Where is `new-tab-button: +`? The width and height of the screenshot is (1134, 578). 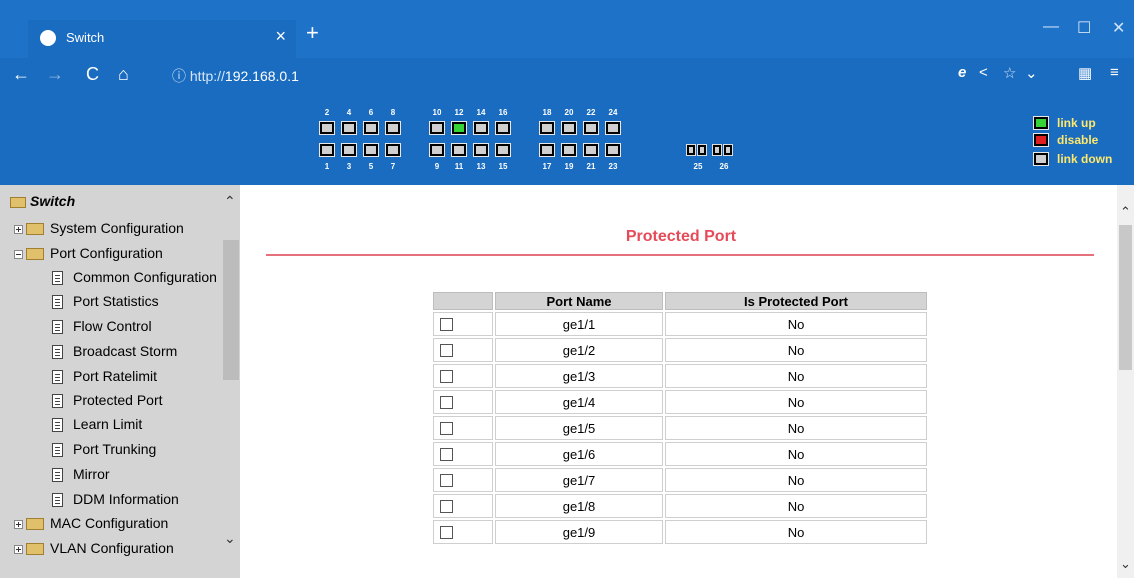
new-tab-button: + is located at coordinates (312, 33).